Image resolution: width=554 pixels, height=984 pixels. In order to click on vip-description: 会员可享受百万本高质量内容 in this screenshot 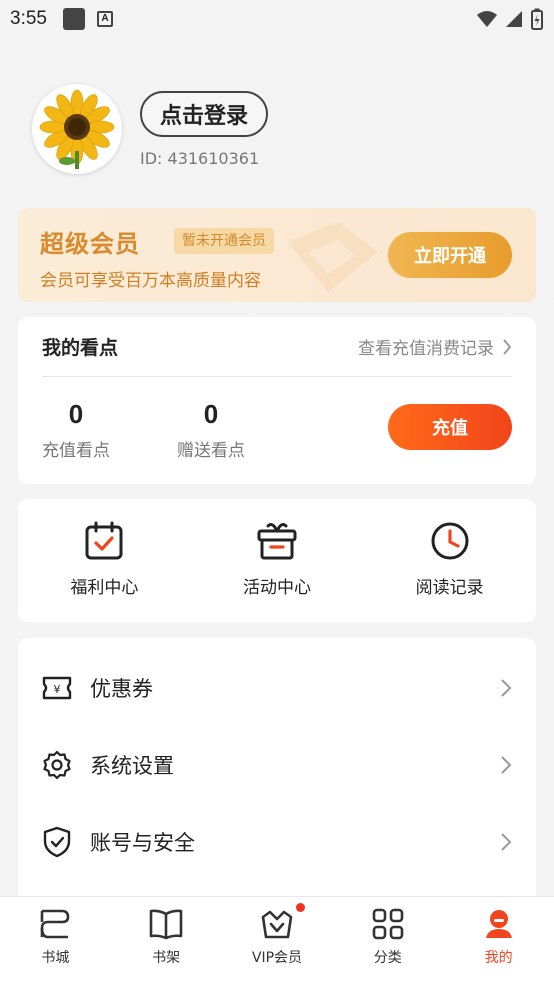, I will do `click(150, 281)`.